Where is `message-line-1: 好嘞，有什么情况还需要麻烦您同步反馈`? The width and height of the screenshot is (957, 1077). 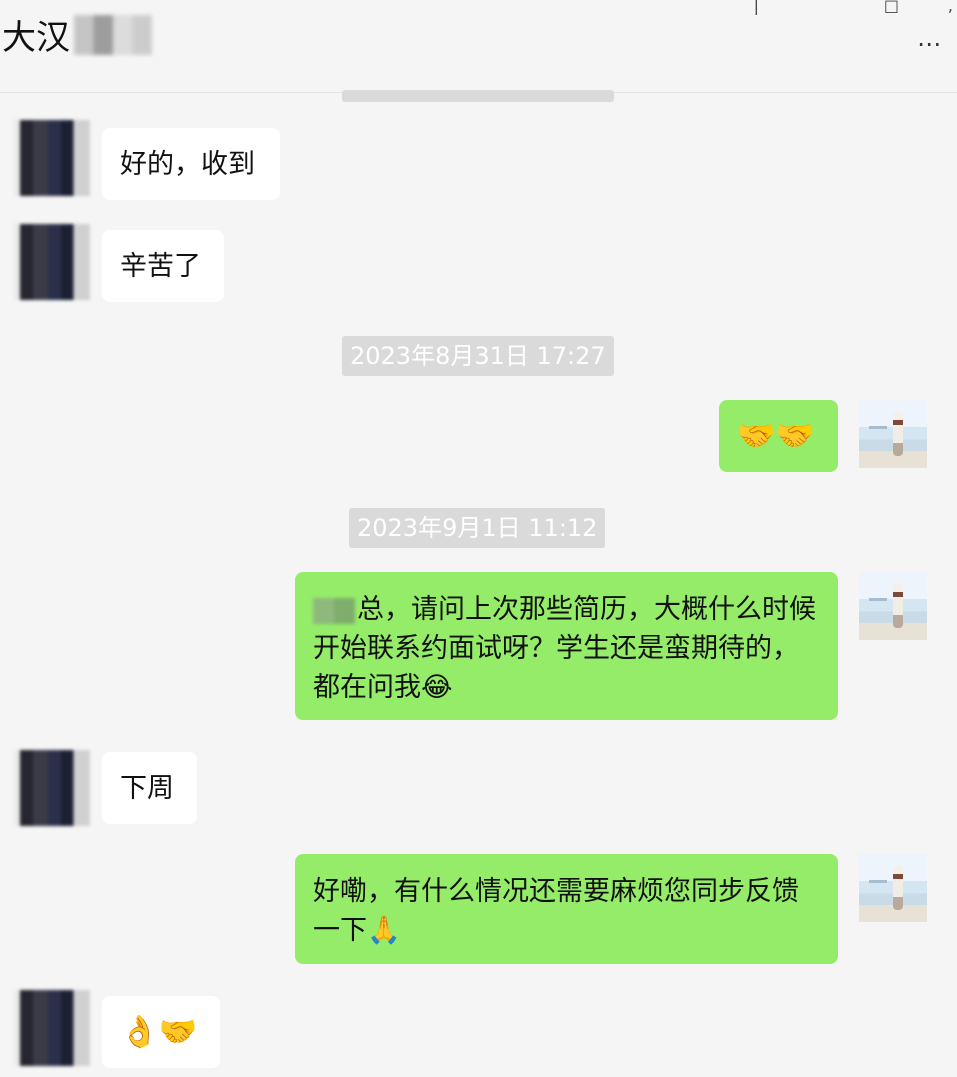
message-line-1: 好嘞，有什么情况还需要麻烦您同步反馈 is located at coordinates (556, 891).